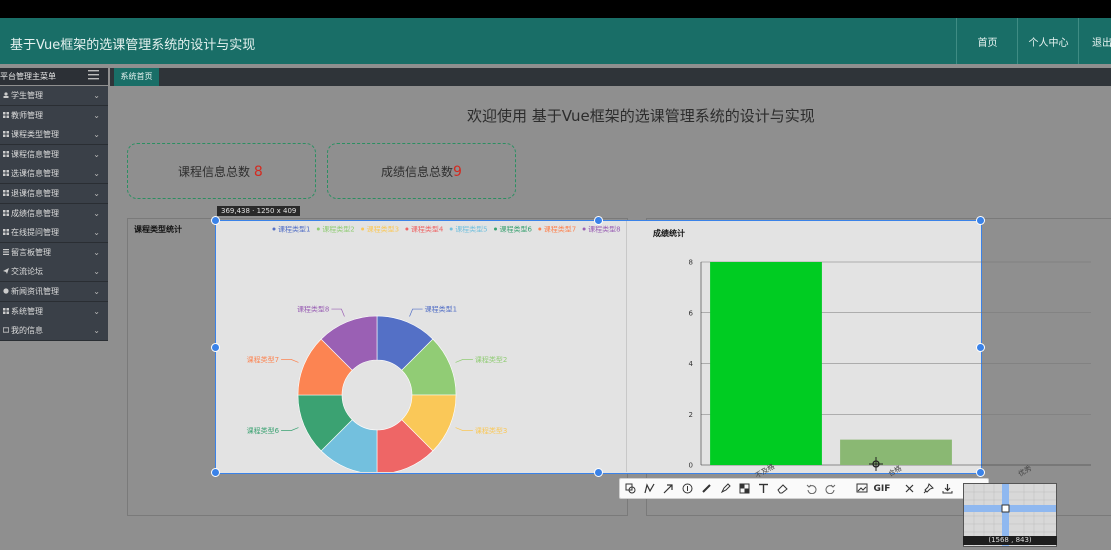 The width and height of the screenshot is (1111, 550). Describe the element at coordinates (630, 488) in the screenshot. I see `shape-tool-icon` at that location.